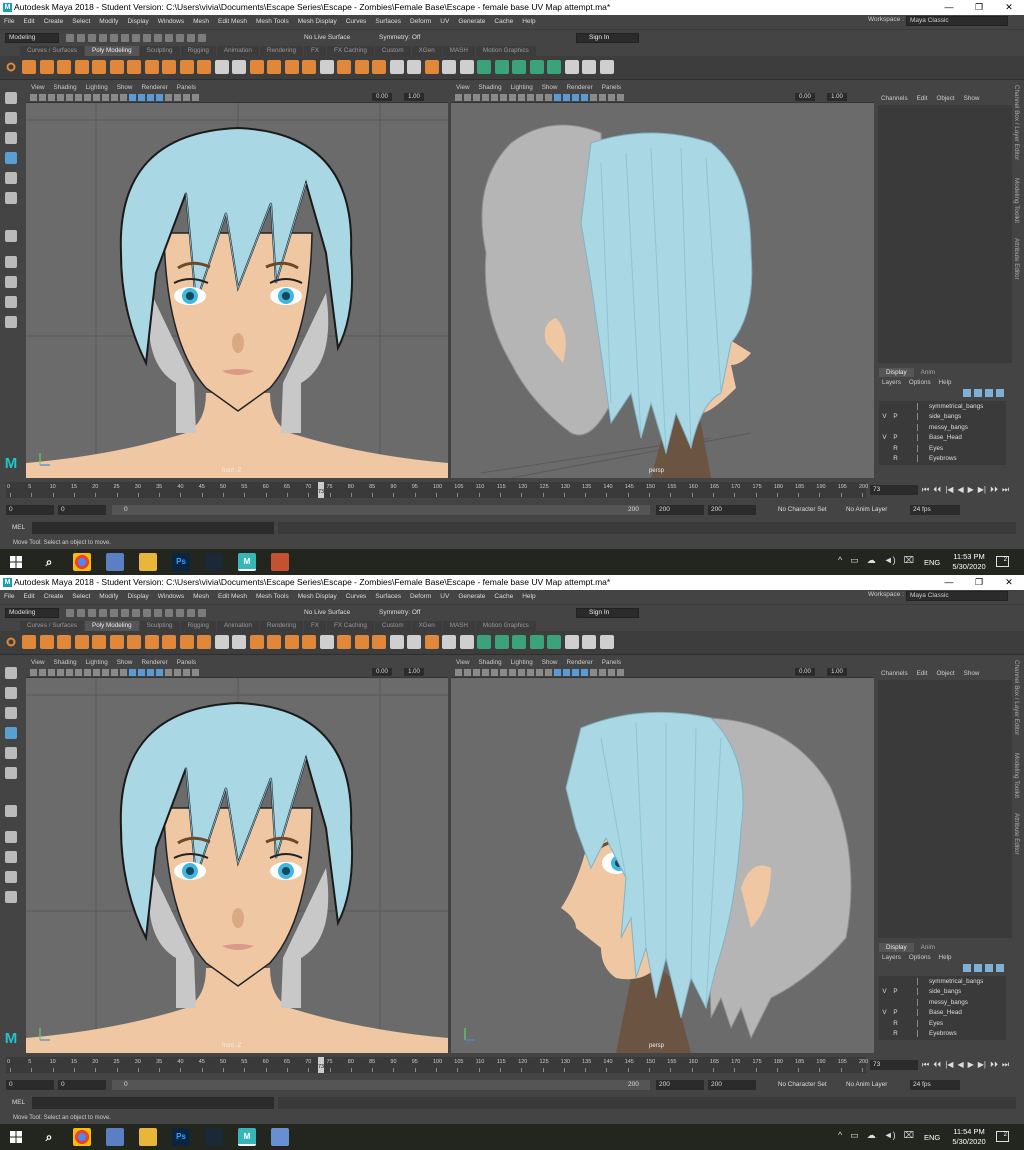 The width and height of the screenshot is (1024, 1150). I want to click on target-weld-icon, so click(449, 67).